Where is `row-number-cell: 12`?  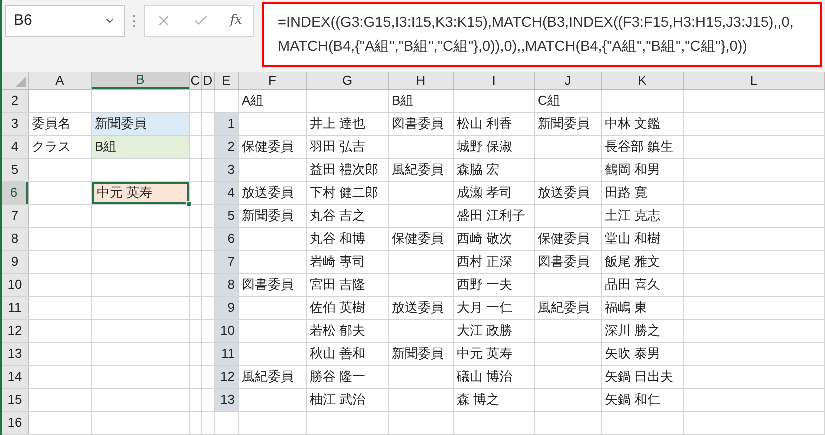 row-number-cell: 12 is located at coordinates (226, 377).